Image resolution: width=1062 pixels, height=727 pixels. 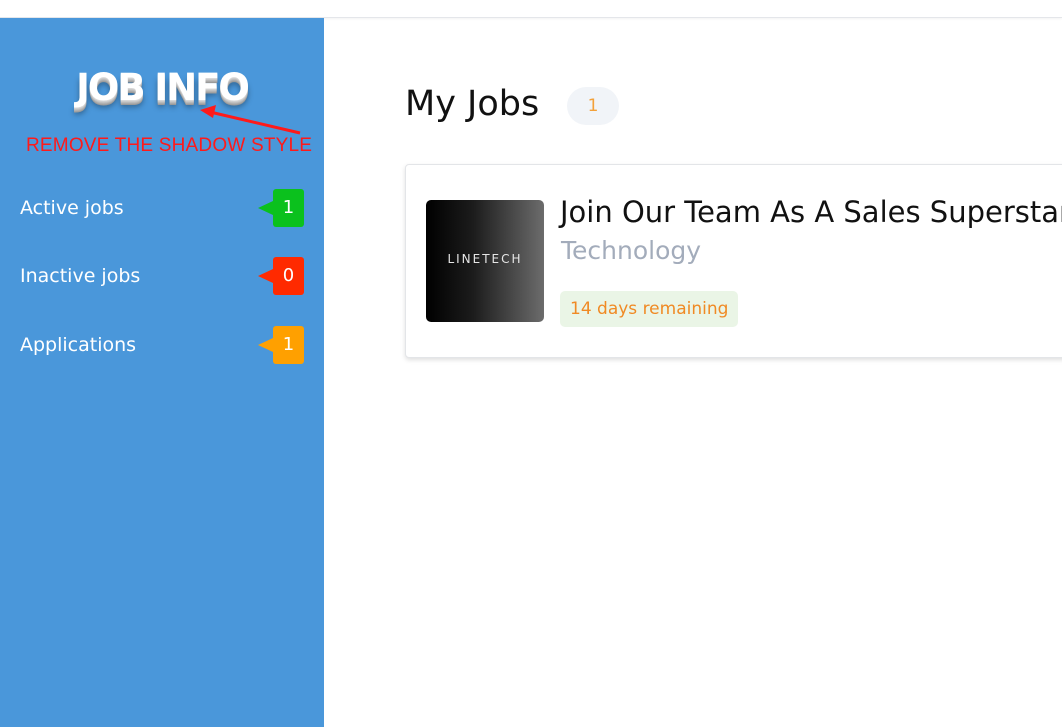 What do you see at coordinates (593, 106) in the screenshot?
I see `jobs-count-badge: 1` at bounding box center [593, 106].